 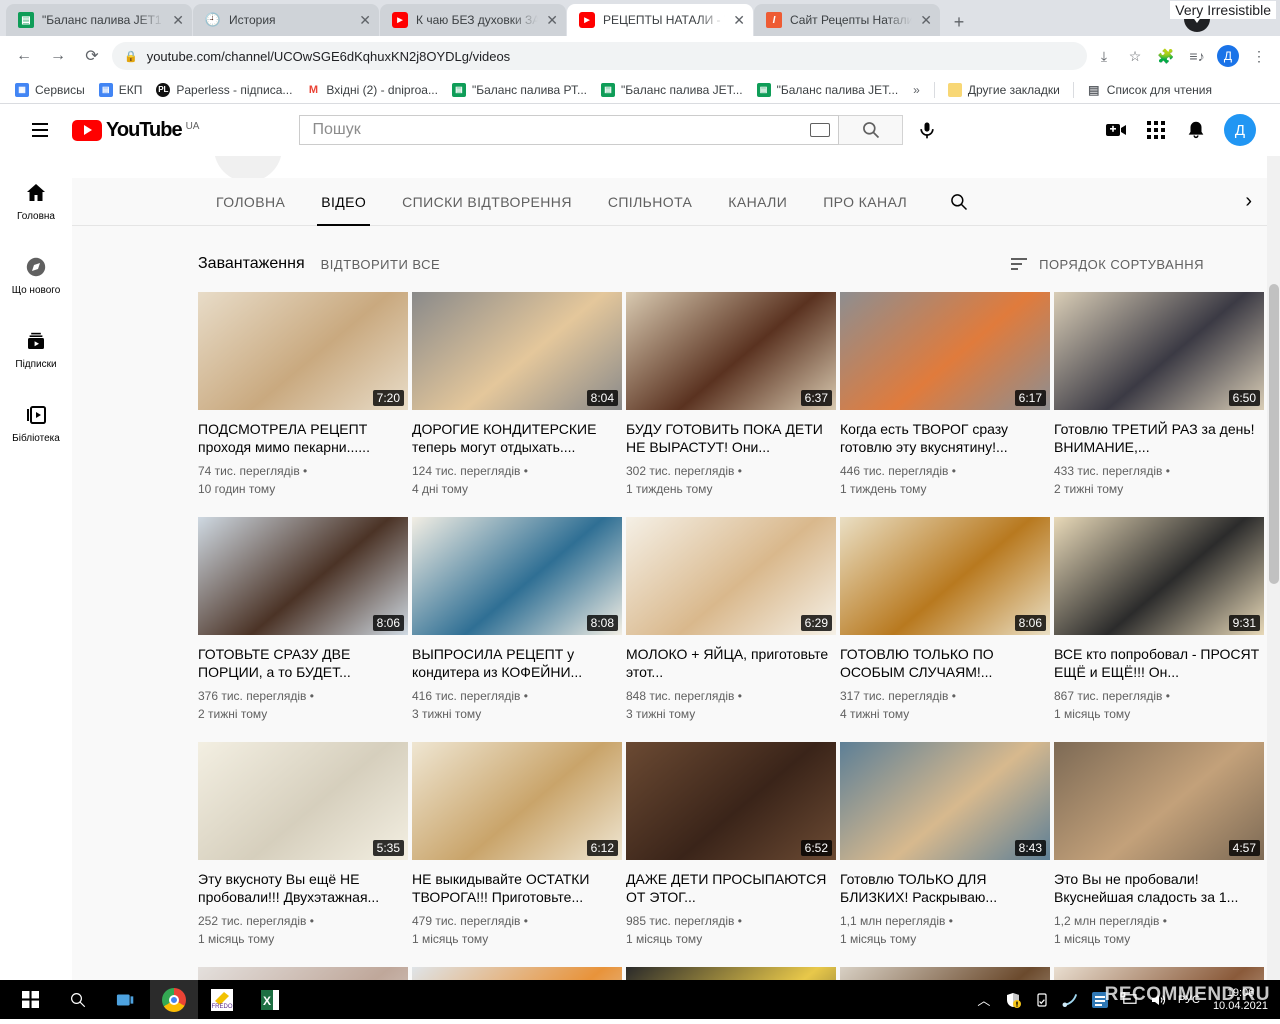 I want to click on sort-order-button: ПОРЯДОК СОРТУВАННЯ, so click(x=1107, y=264).